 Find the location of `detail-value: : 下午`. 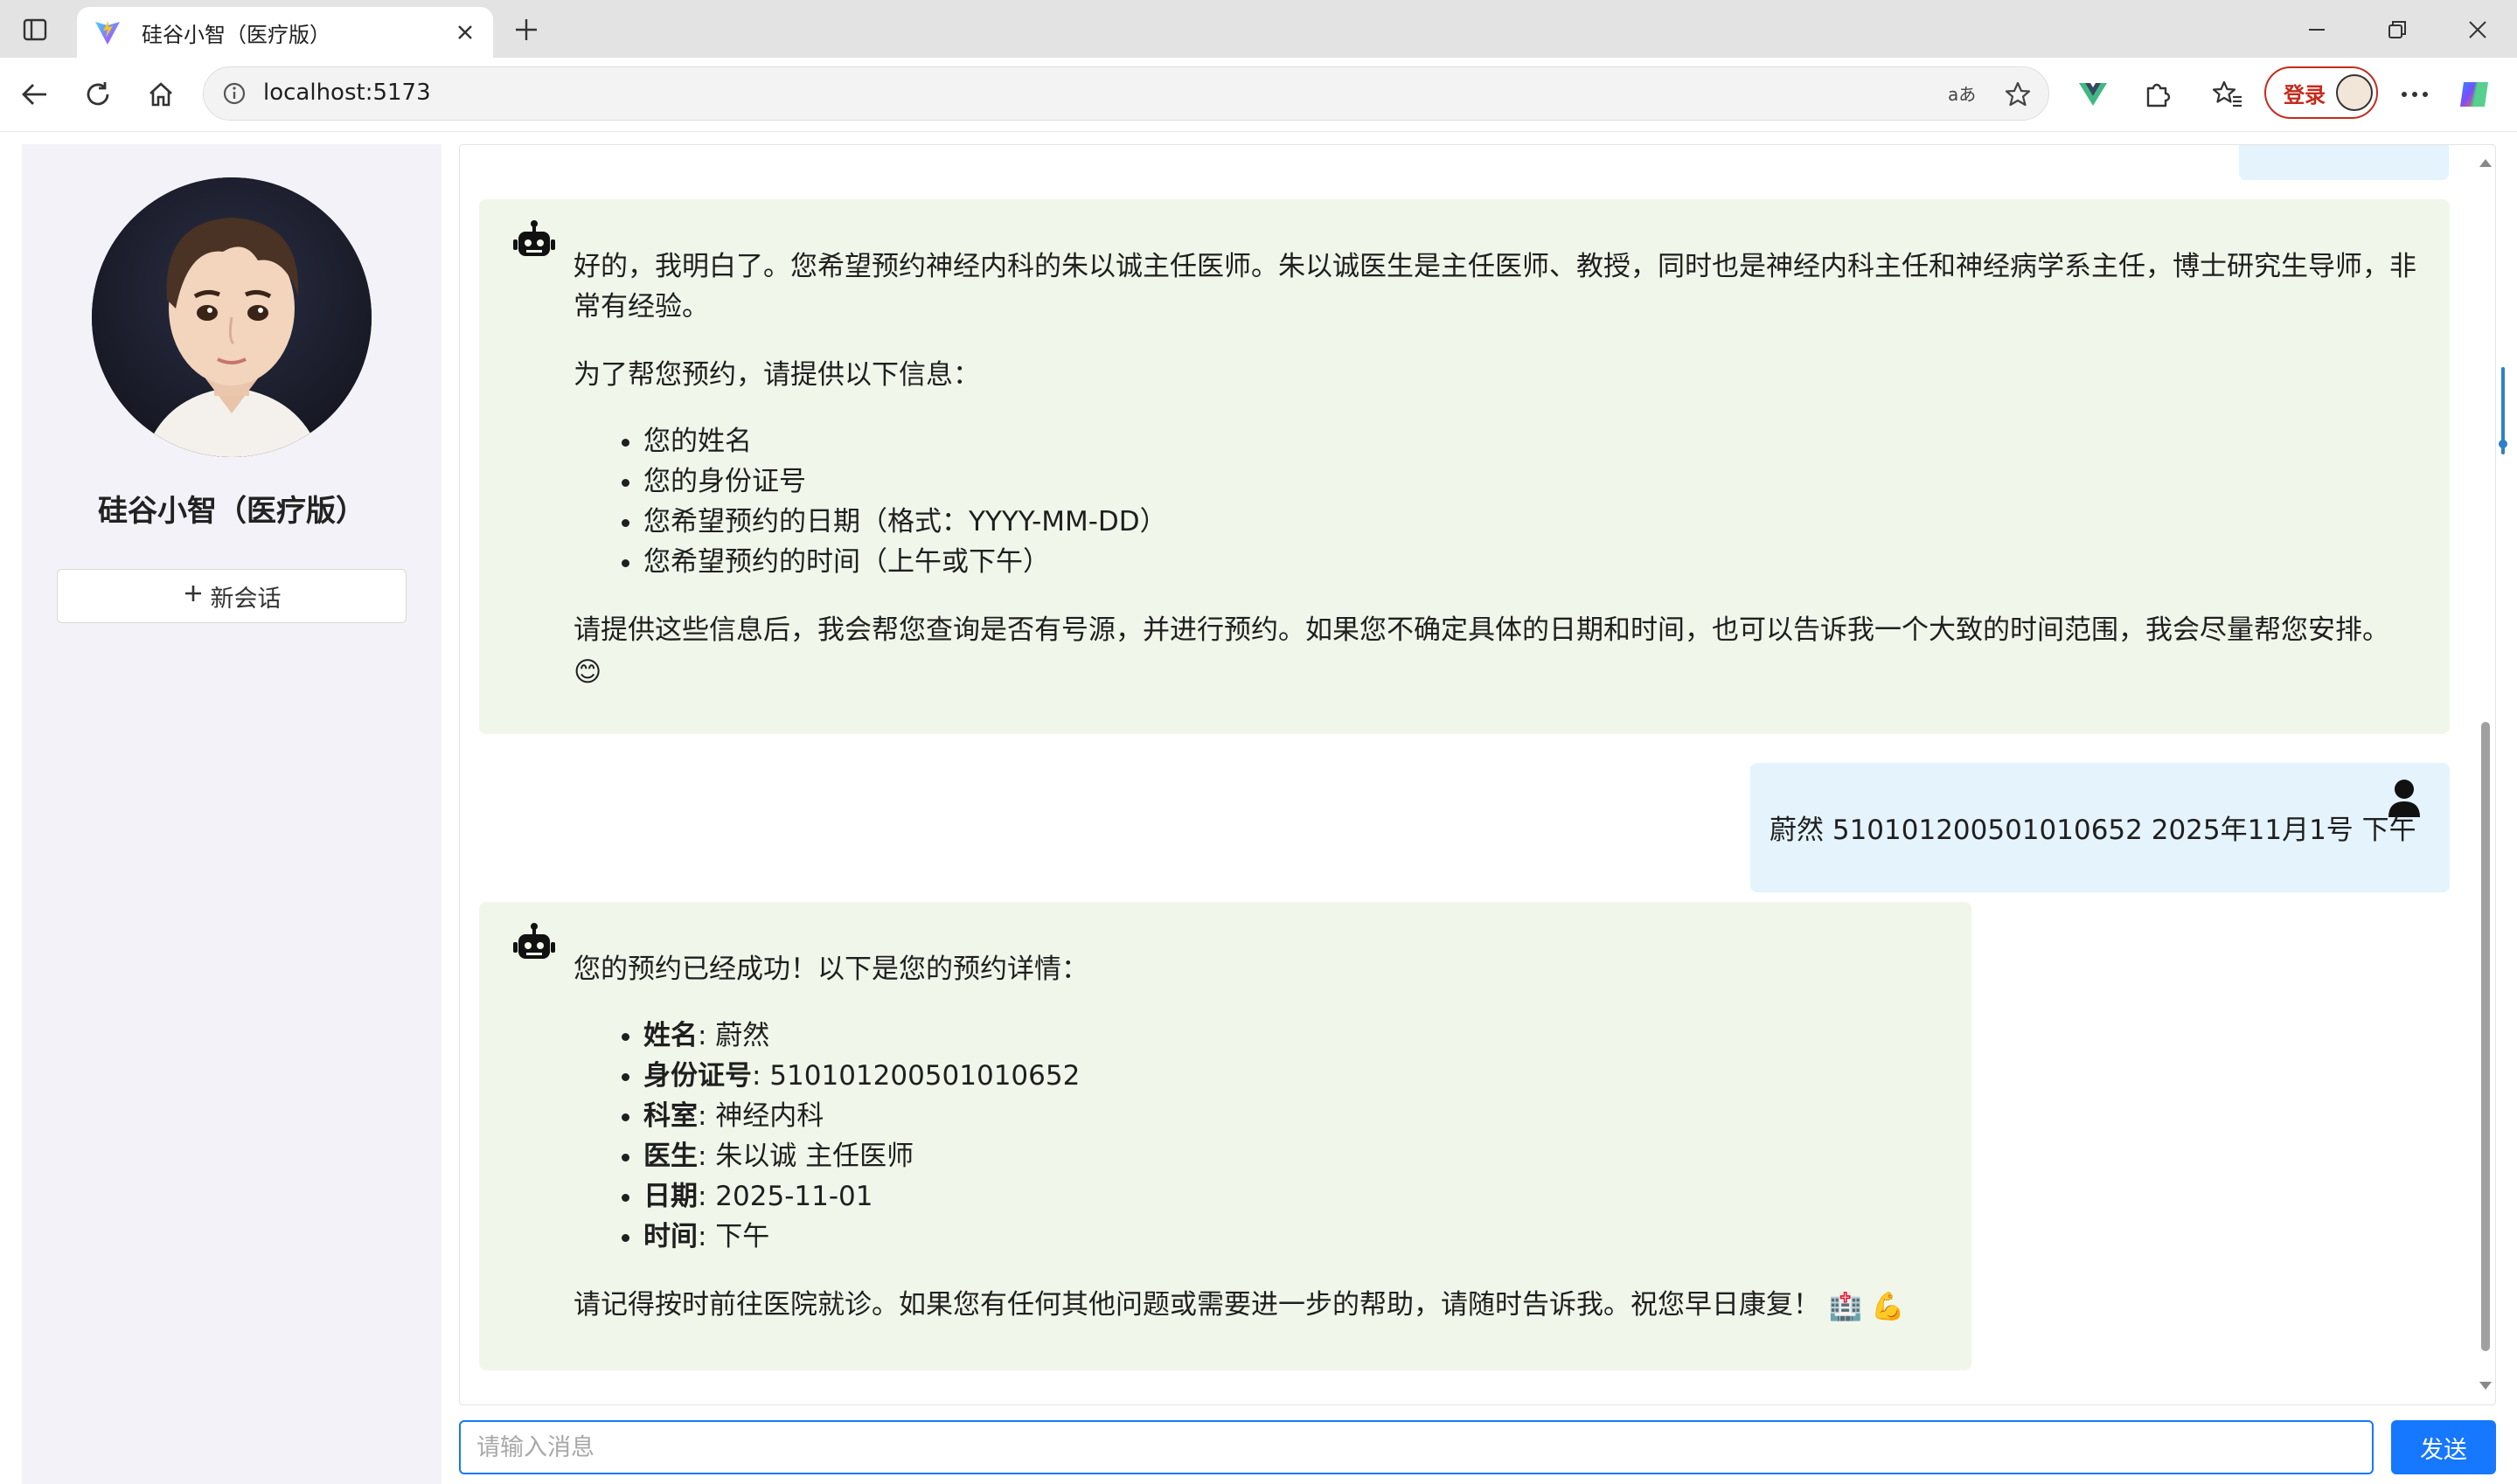

detail-value: : 下午 is located at coordinates (734, 1236).